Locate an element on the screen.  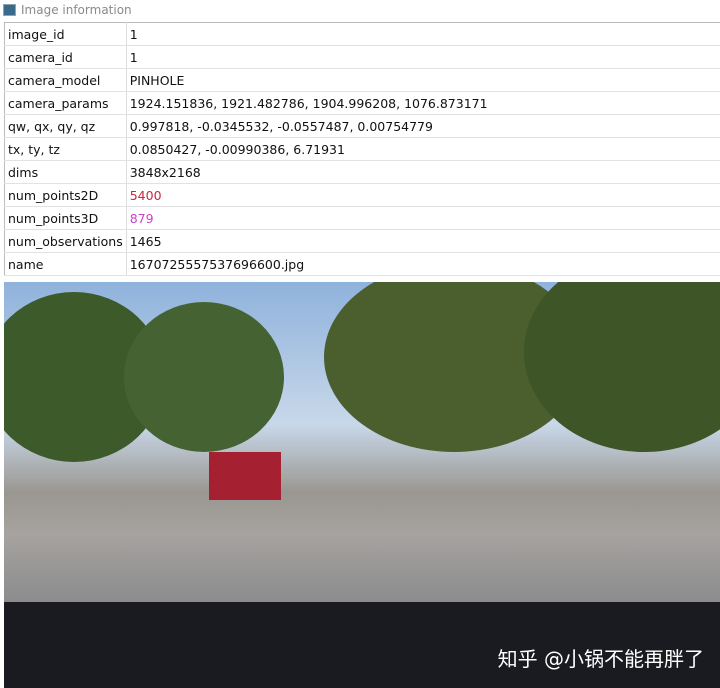
table-row: camera_id 1 is located at coordinates (362, 57).